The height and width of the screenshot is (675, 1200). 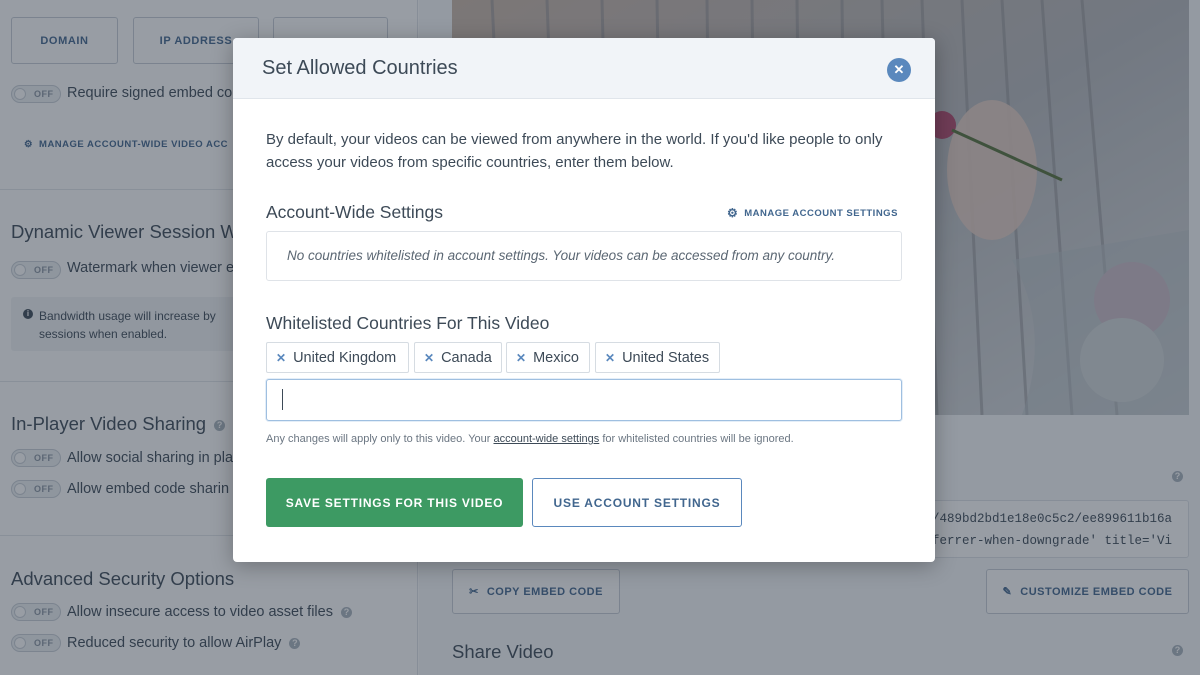 What do you see at coordinates (282, 399) in the screenshot?
I see `text-caret` at bounding box center [282, 399].